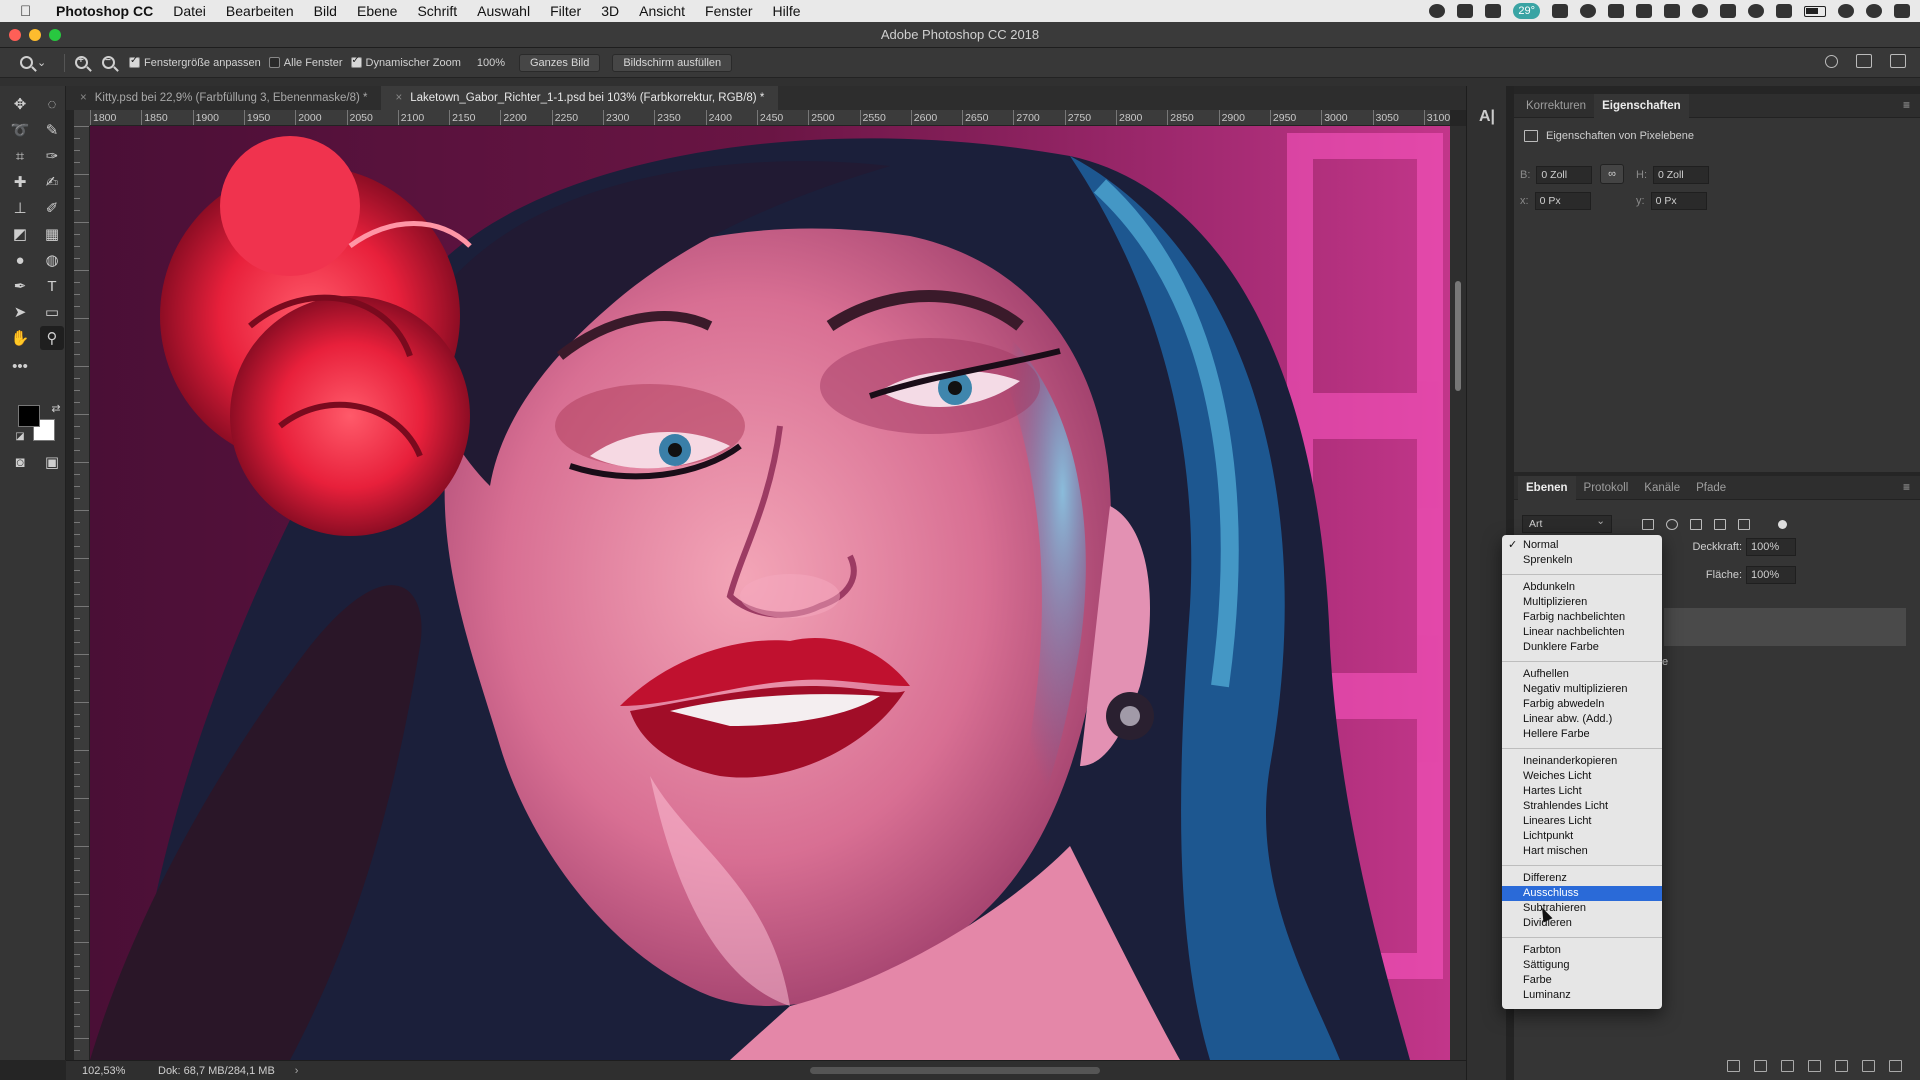 The width and height of the screenshot is (1920, 1080). I want to click on fx-icon, so click(1760, 1066).